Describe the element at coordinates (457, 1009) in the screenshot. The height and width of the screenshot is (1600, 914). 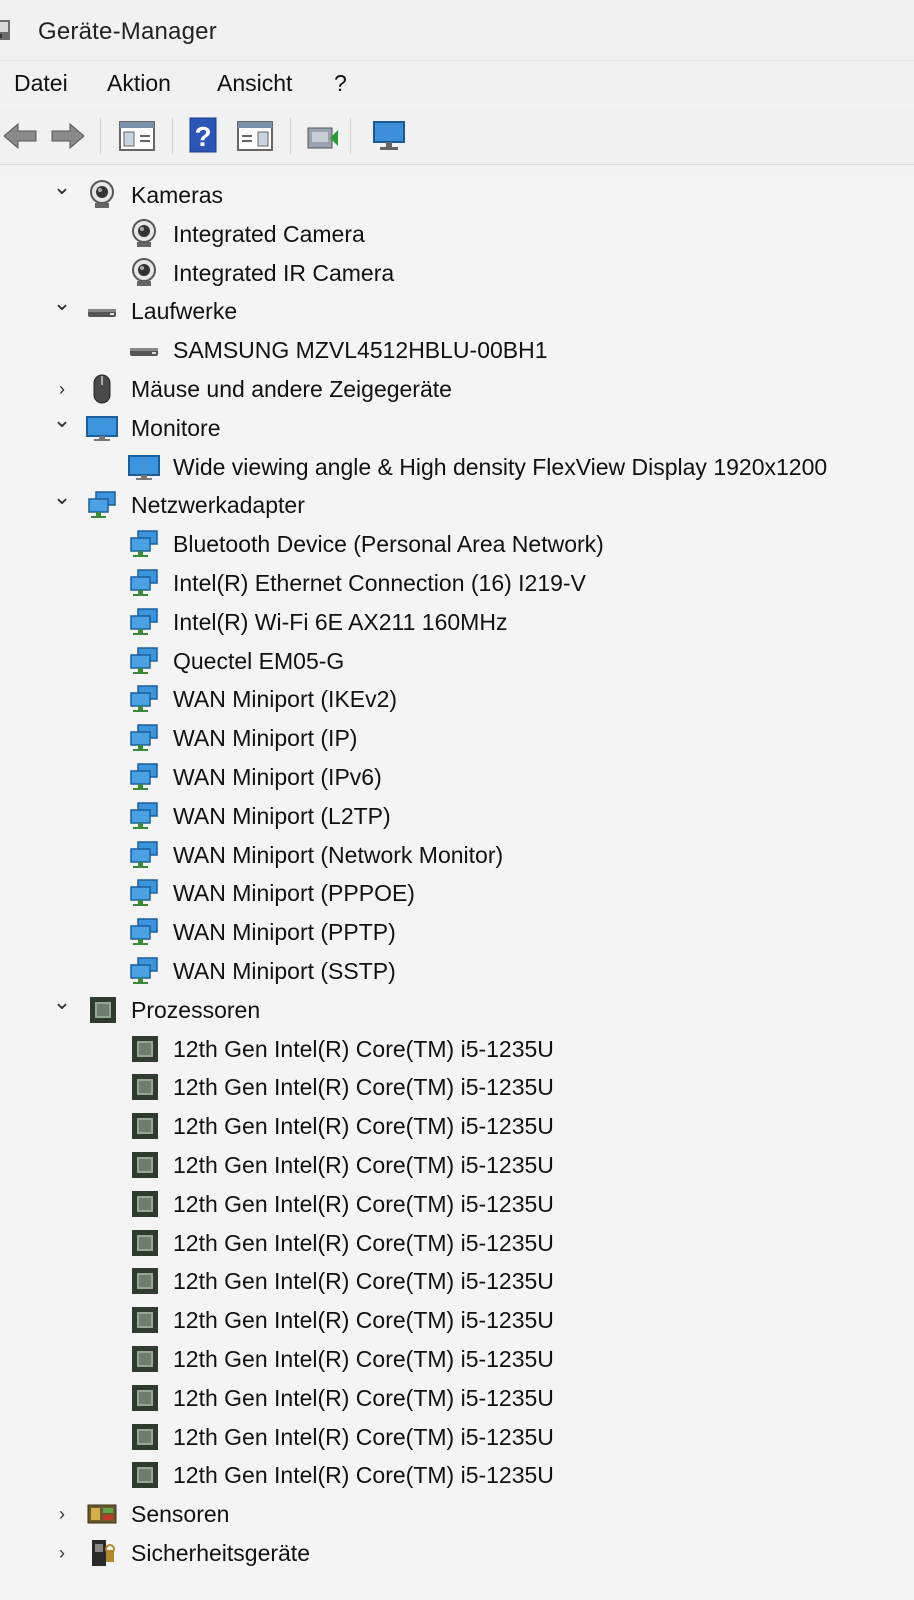
I see `tree-category: ⌄ Prozessoren` at that location.